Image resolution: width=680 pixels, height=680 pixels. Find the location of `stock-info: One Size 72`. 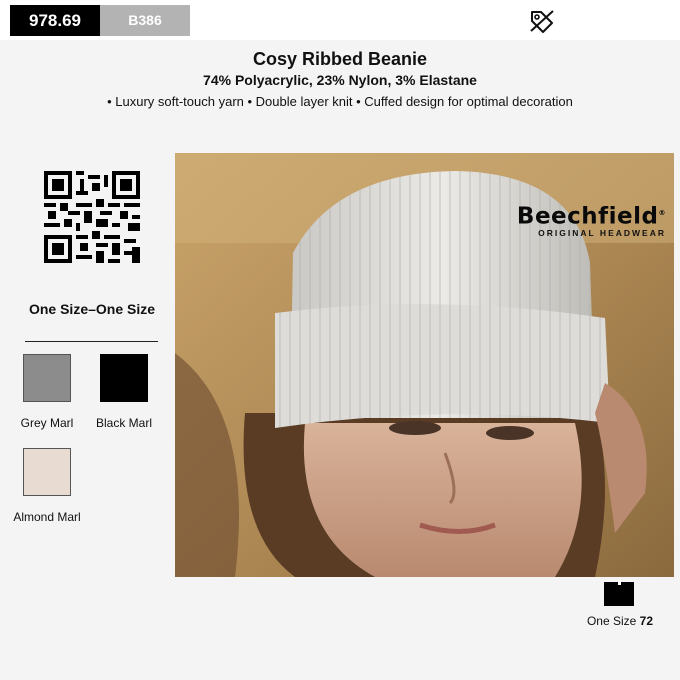

stock-info: One Size 72 is located at coordinates (620, 621).